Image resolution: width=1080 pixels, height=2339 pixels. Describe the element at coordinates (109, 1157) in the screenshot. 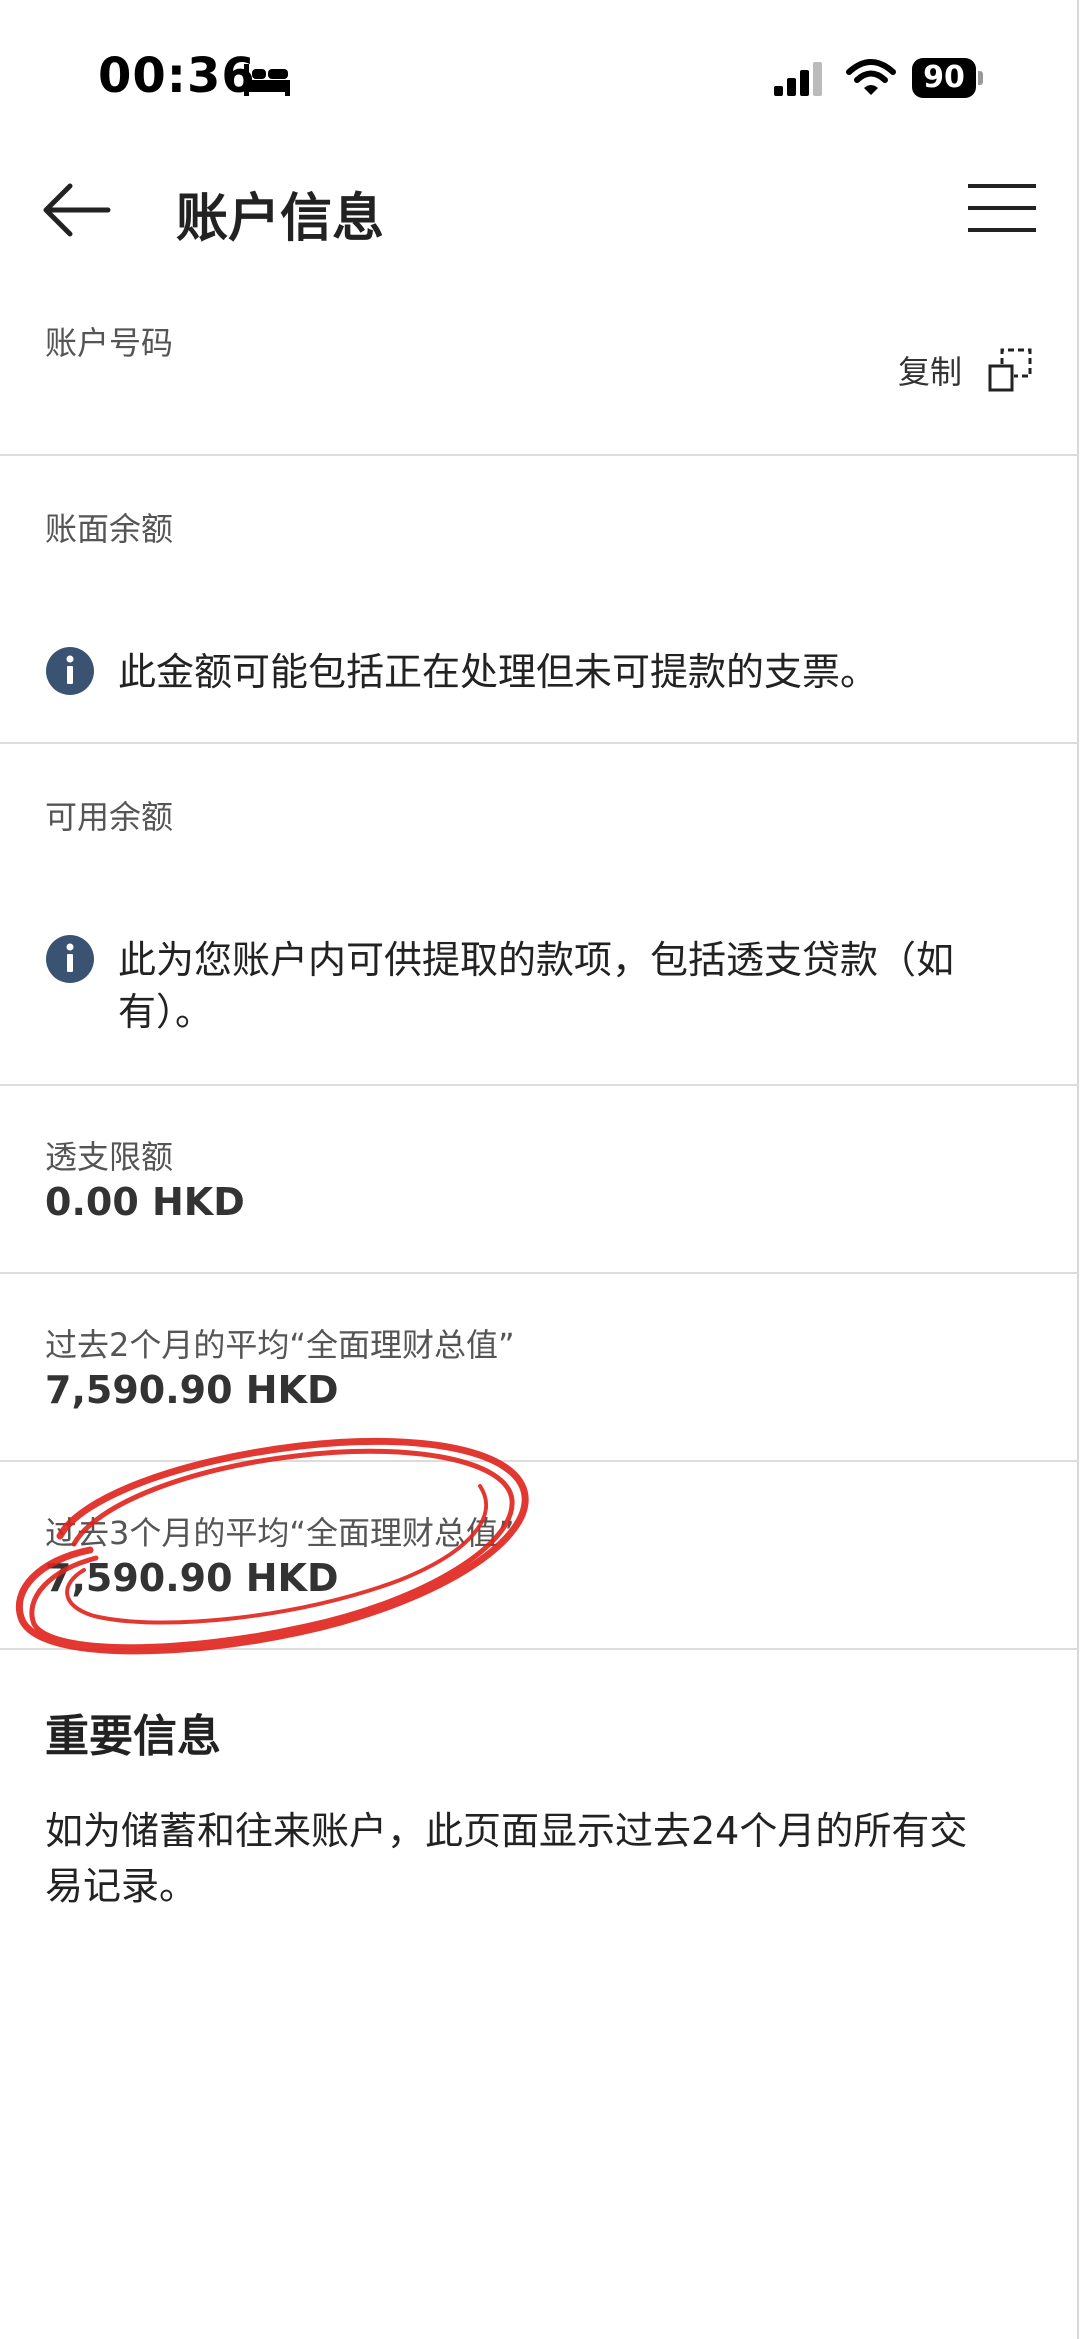

I see `overdraft-label: 透支限额` at that location.